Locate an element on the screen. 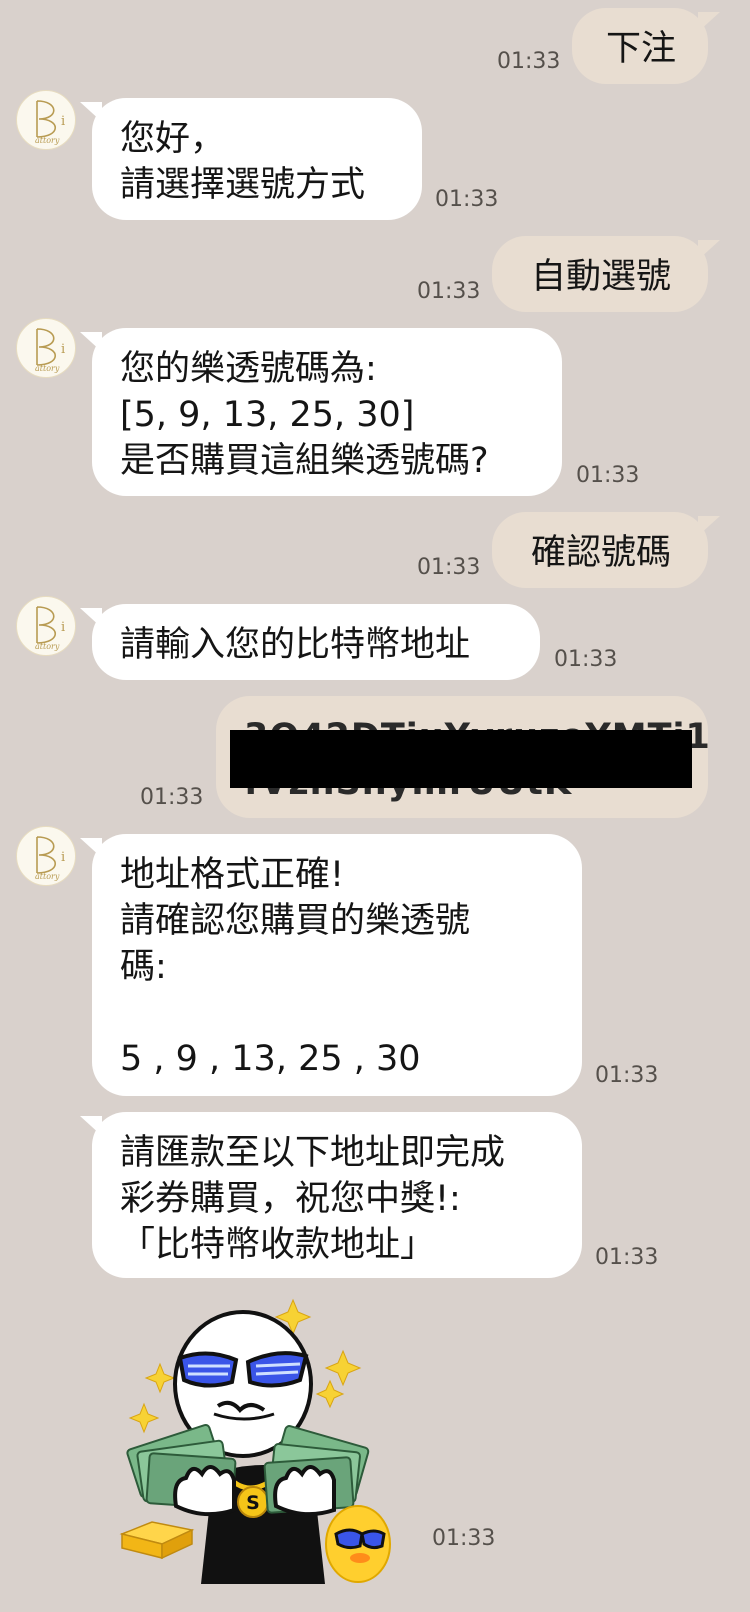 The image size is (750, 1612). message-bubble-outgoing: 下注 is located at coordinates (646, 46).